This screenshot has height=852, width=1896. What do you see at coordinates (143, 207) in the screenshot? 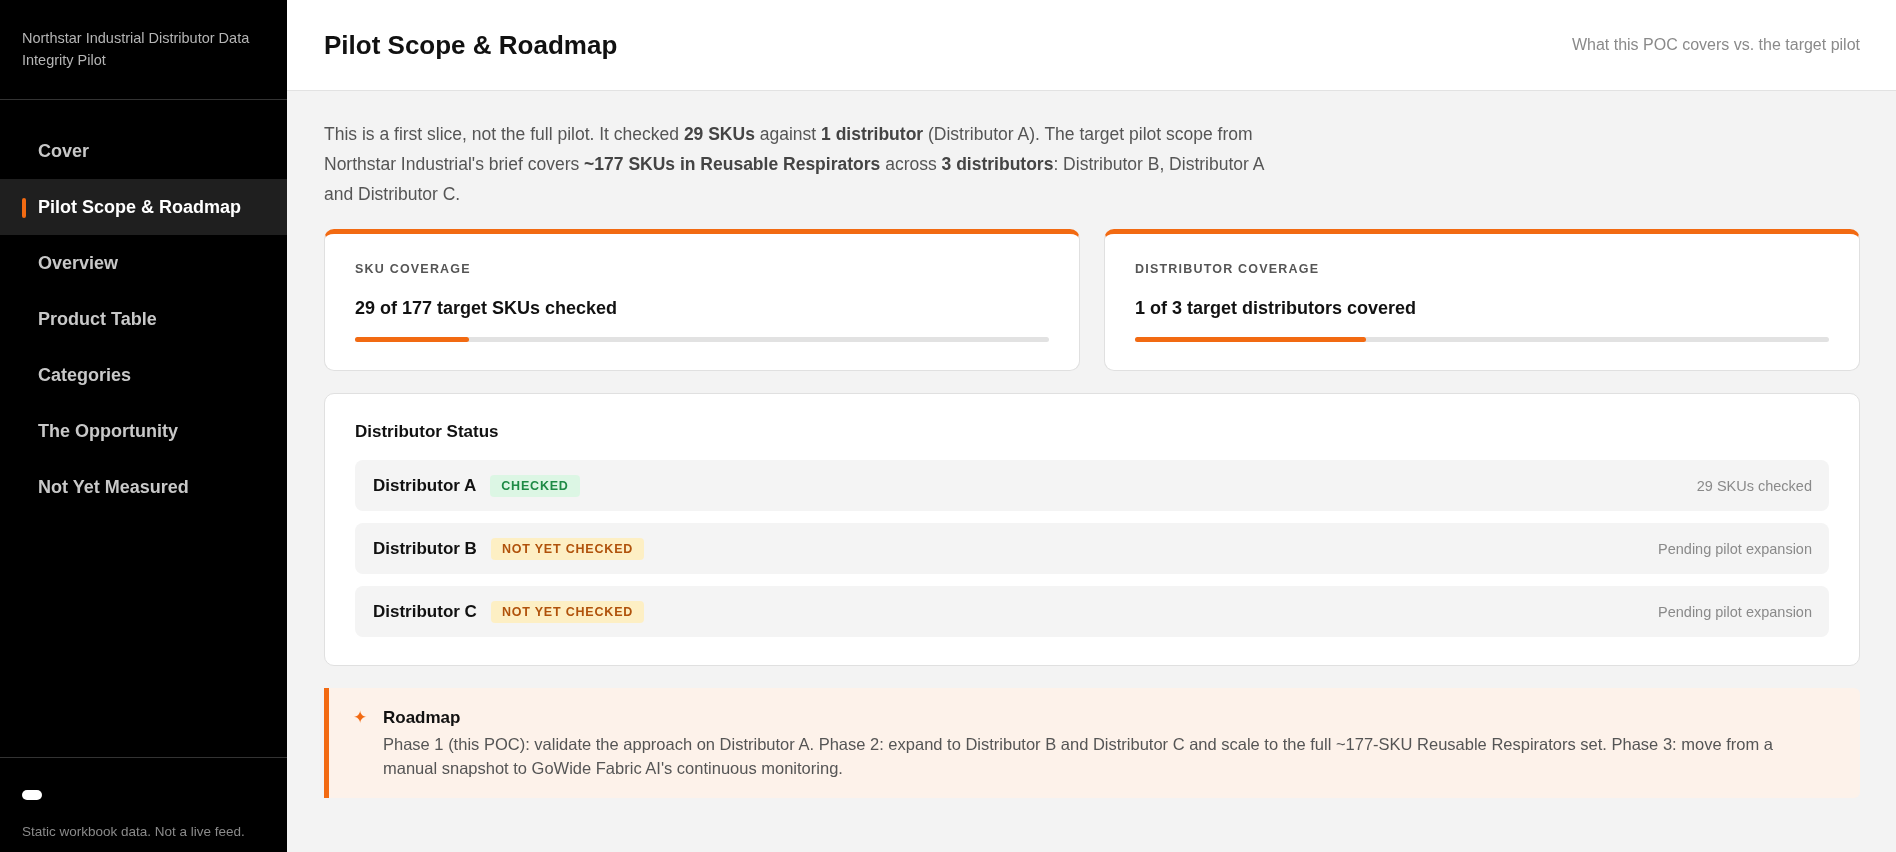
I see `sidebar-item: Pilot Scope & Roadmap` at bounding box center [143, 207].